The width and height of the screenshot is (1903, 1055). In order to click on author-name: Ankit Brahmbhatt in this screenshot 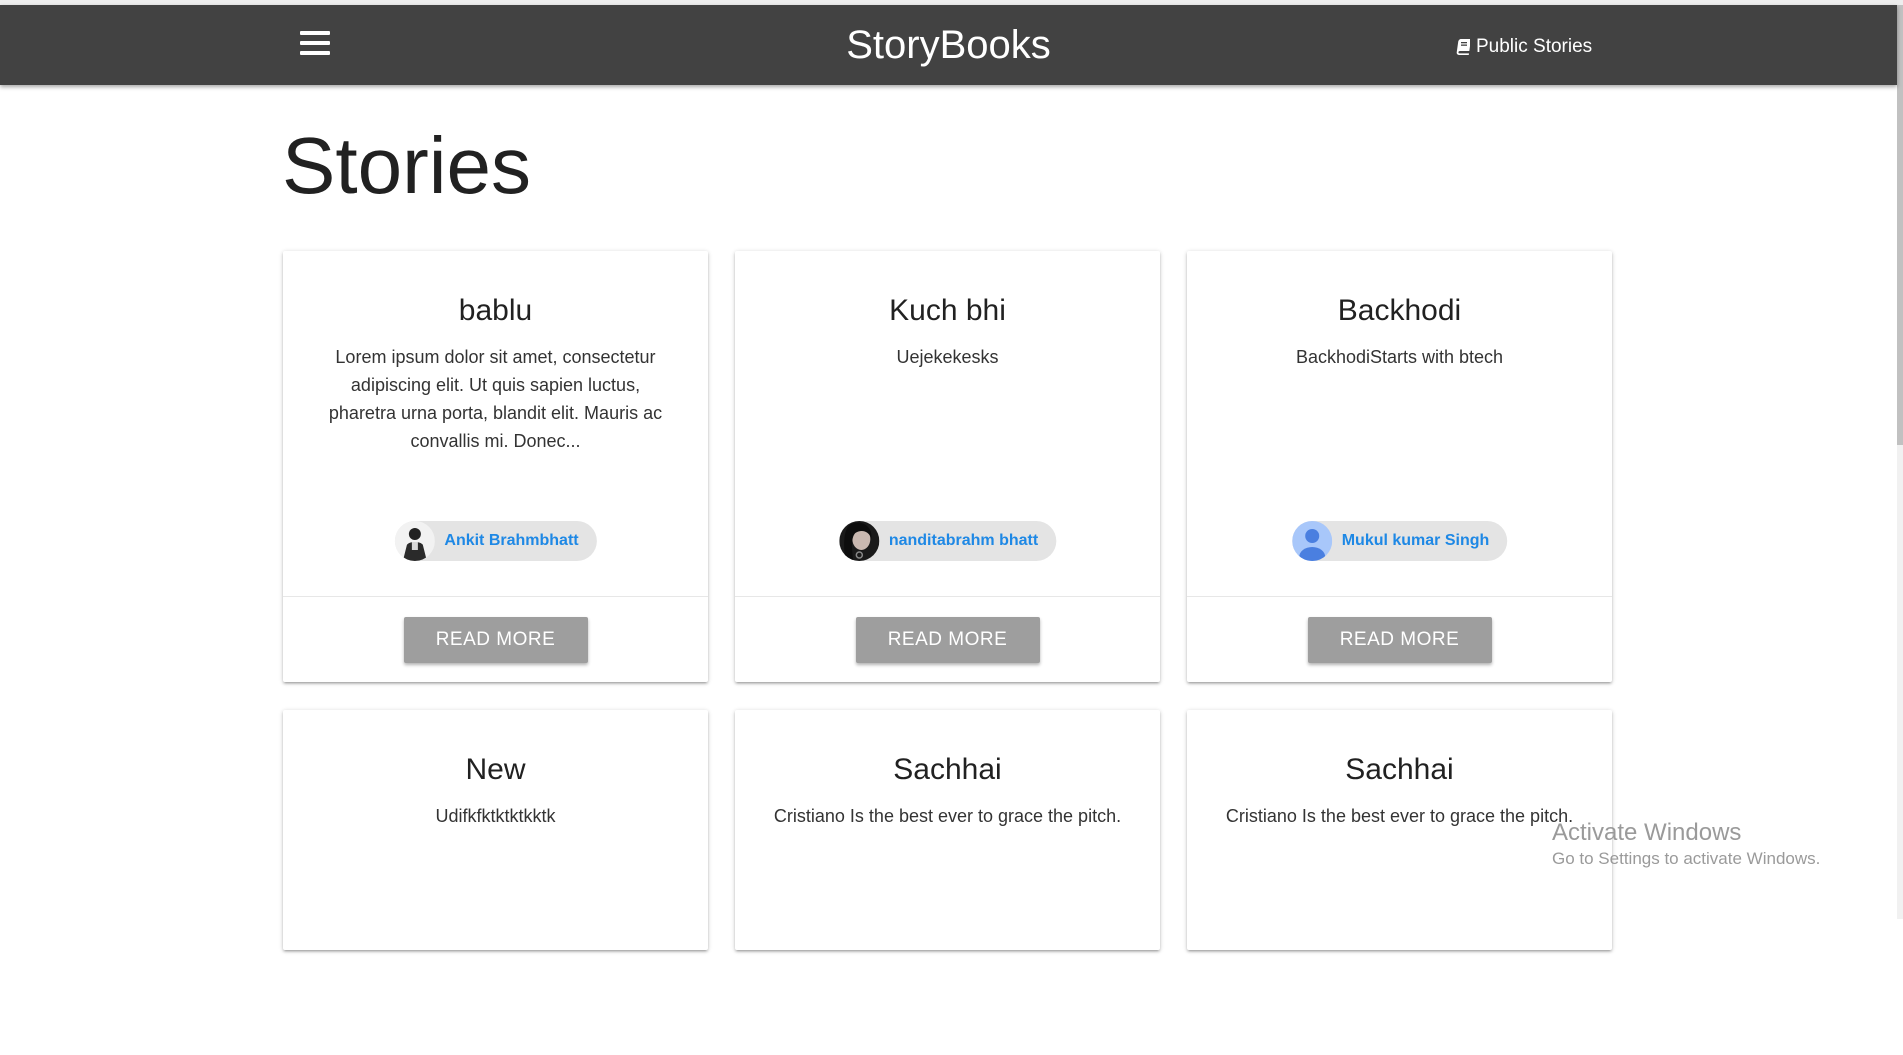, I will do `click(511, 540)`.